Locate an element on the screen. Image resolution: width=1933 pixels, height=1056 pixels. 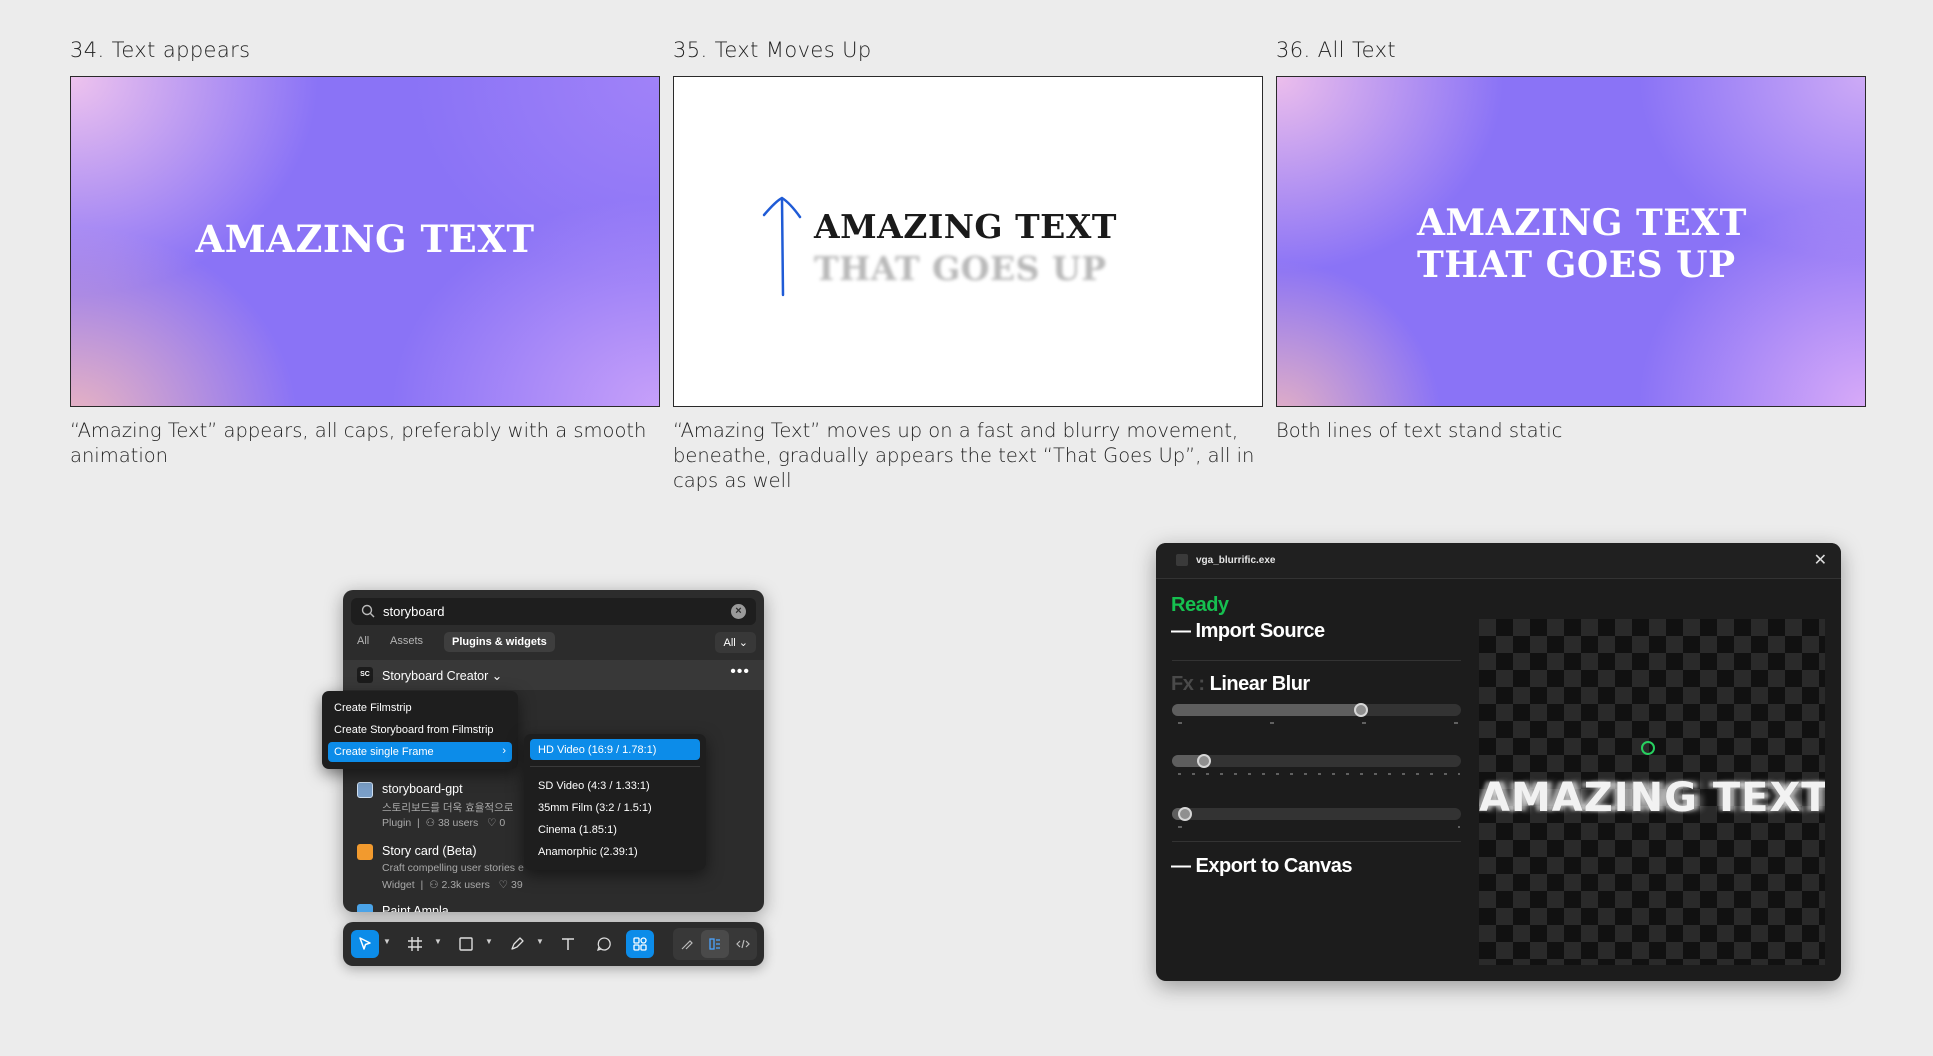
menu-item-storyboard-from-filmstrip: Create Storyboard from Filmstrip is located at coordinates (420, 730).